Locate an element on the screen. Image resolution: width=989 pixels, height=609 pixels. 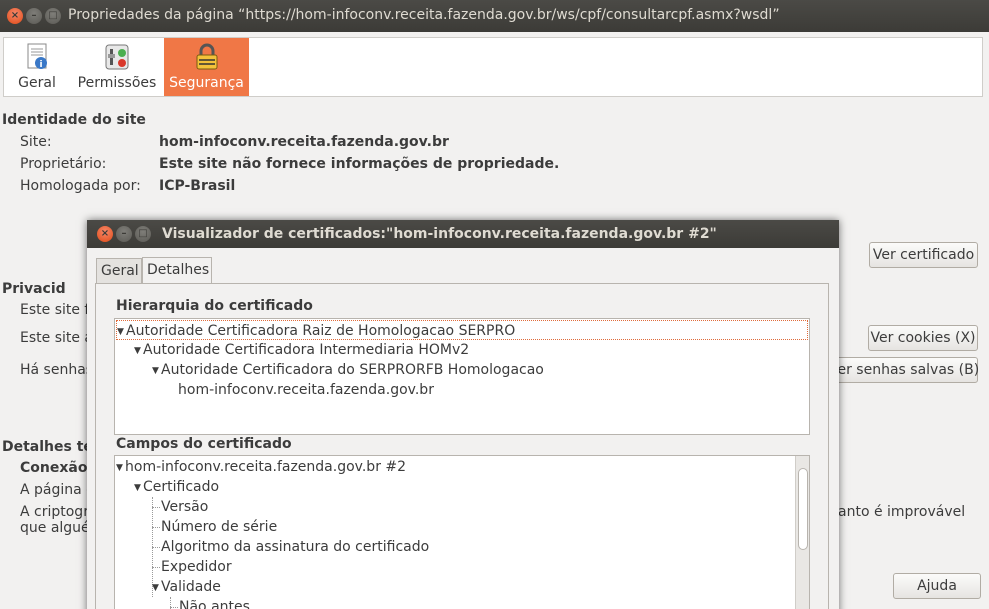
technical-line-3: que alguér is located at coordinates (58, 528).